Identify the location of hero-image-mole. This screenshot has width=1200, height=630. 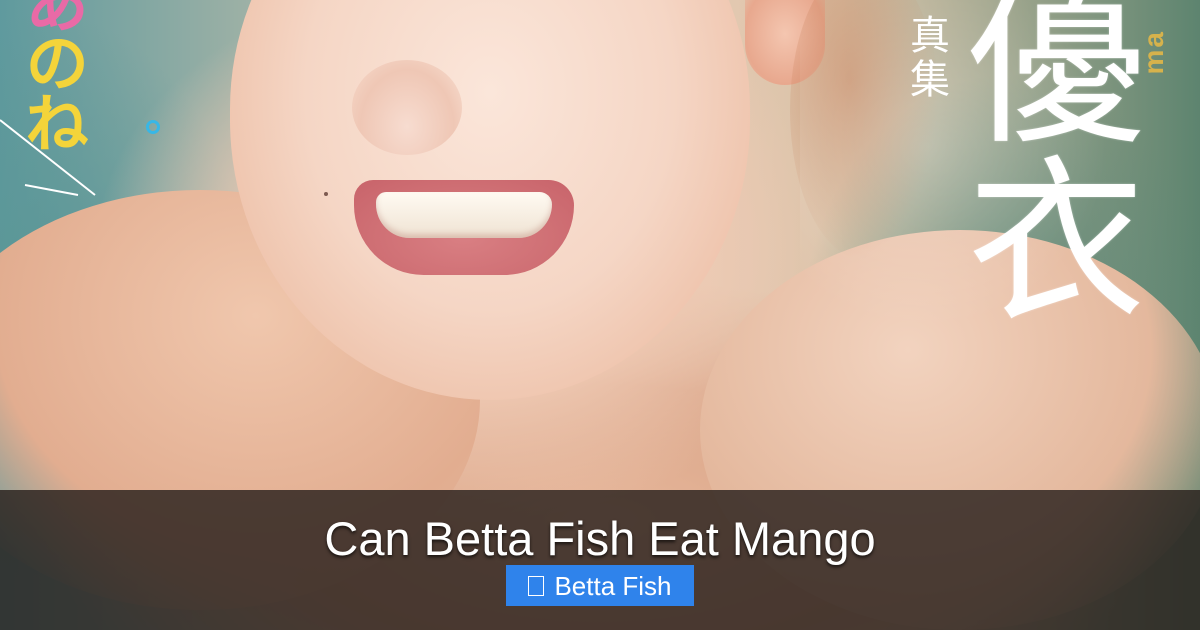
(326, 194).